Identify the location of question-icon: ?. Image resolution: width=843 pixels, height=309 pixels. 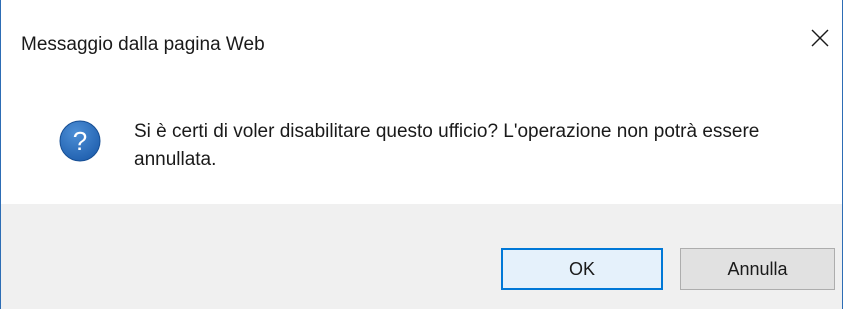
(80, 141).